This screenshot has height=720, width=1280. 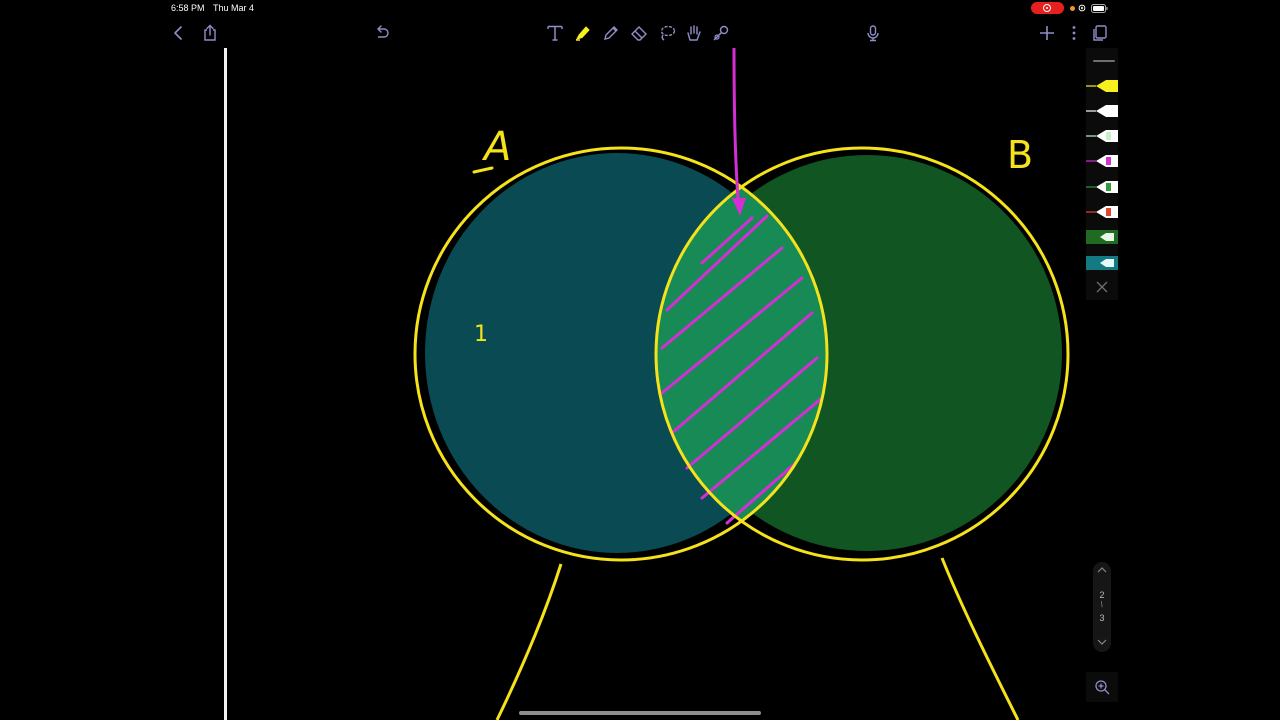 What do you see at coordinates (980, 638) in the screenshot?
I see `right-connector-line` at bounding box center [980, 638].